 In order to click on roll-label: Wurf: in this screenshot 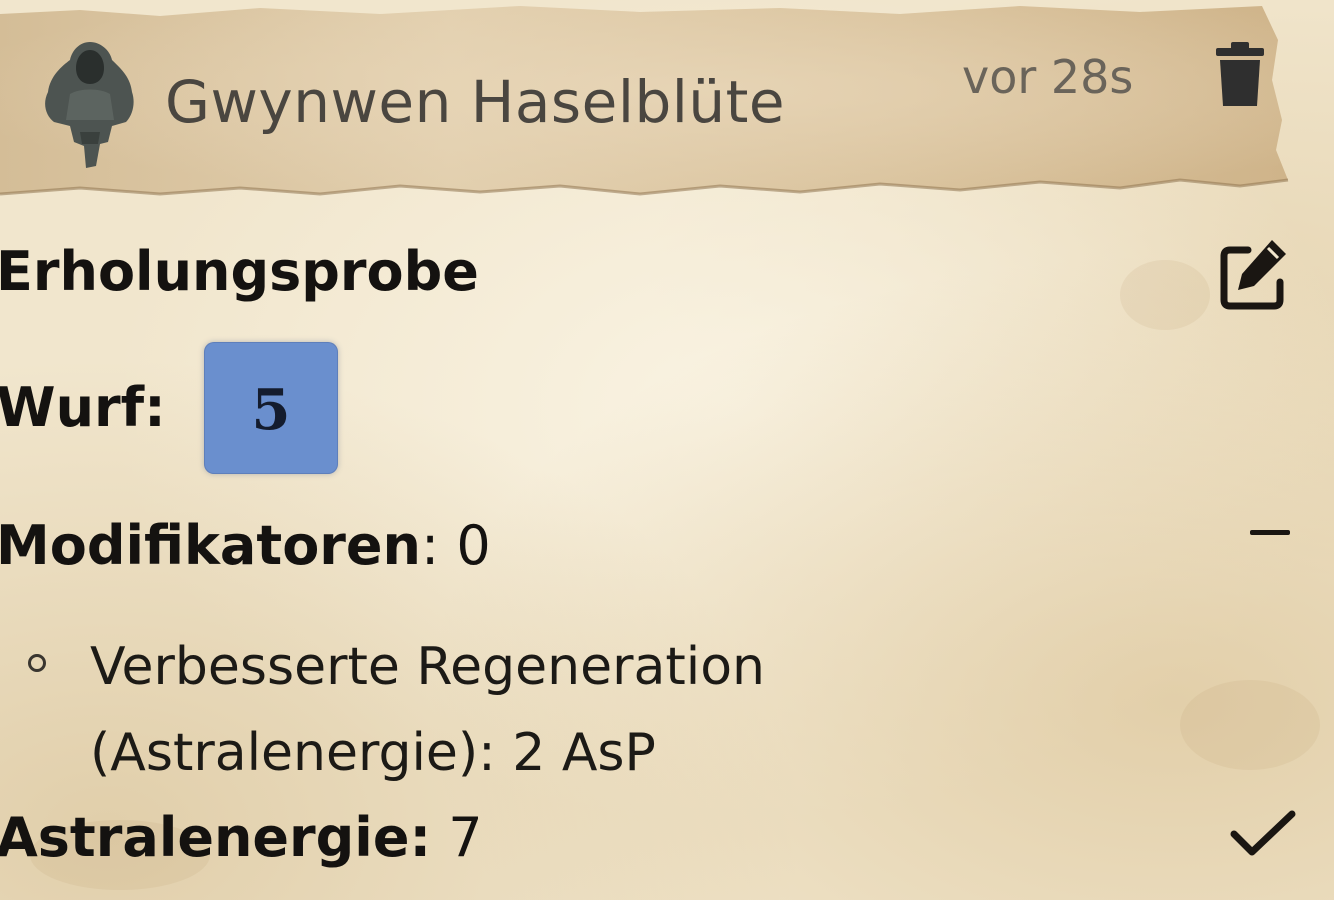, I will do `click(83, 407)`.